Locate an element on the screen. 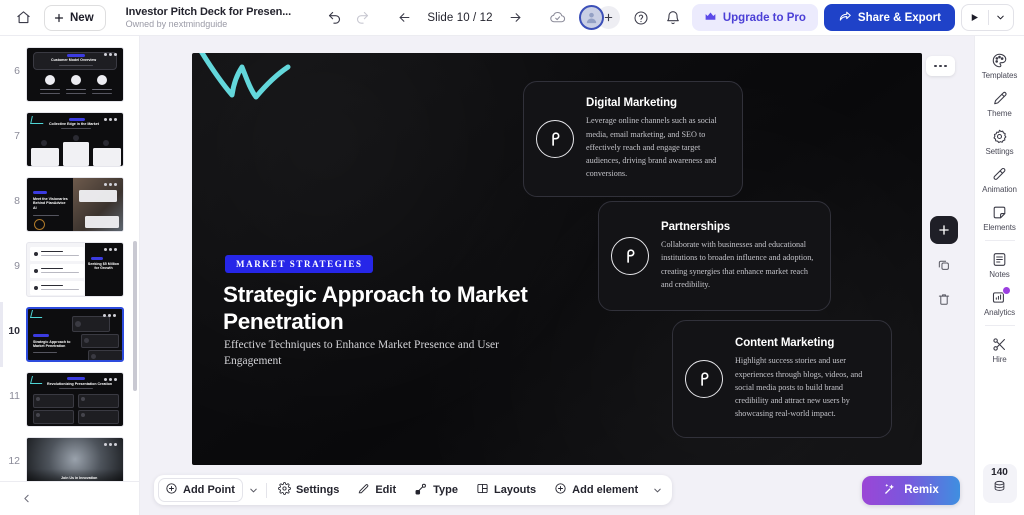 The image size is (1024, 515). redo-icon is located at coordinates (362, 18).